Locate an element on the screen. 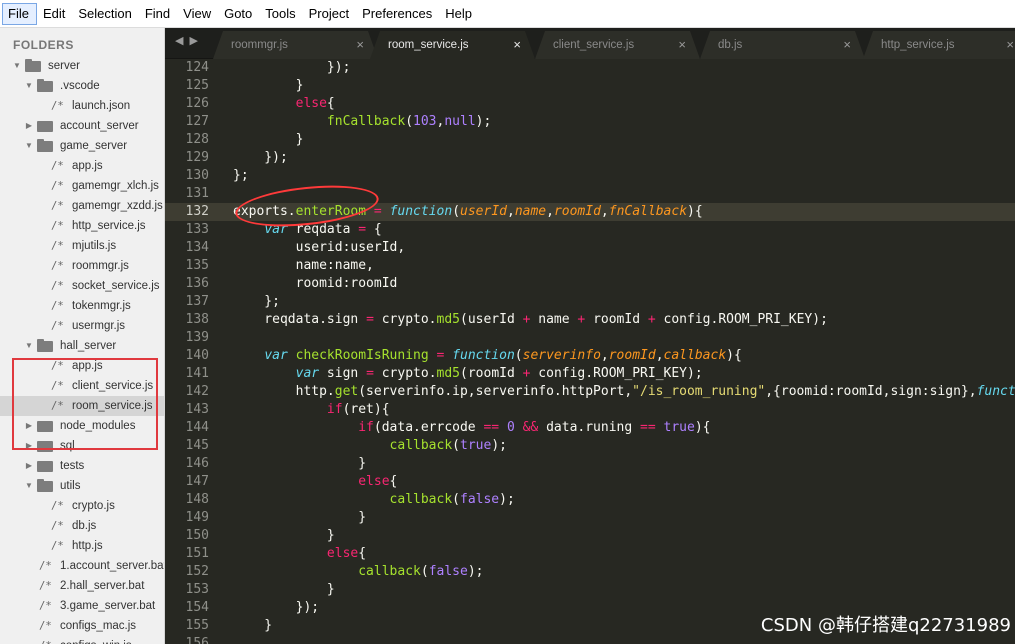 The height and width of the screenshot is (644, 1015). line-number: 153 is located at coordinates (197, 589).